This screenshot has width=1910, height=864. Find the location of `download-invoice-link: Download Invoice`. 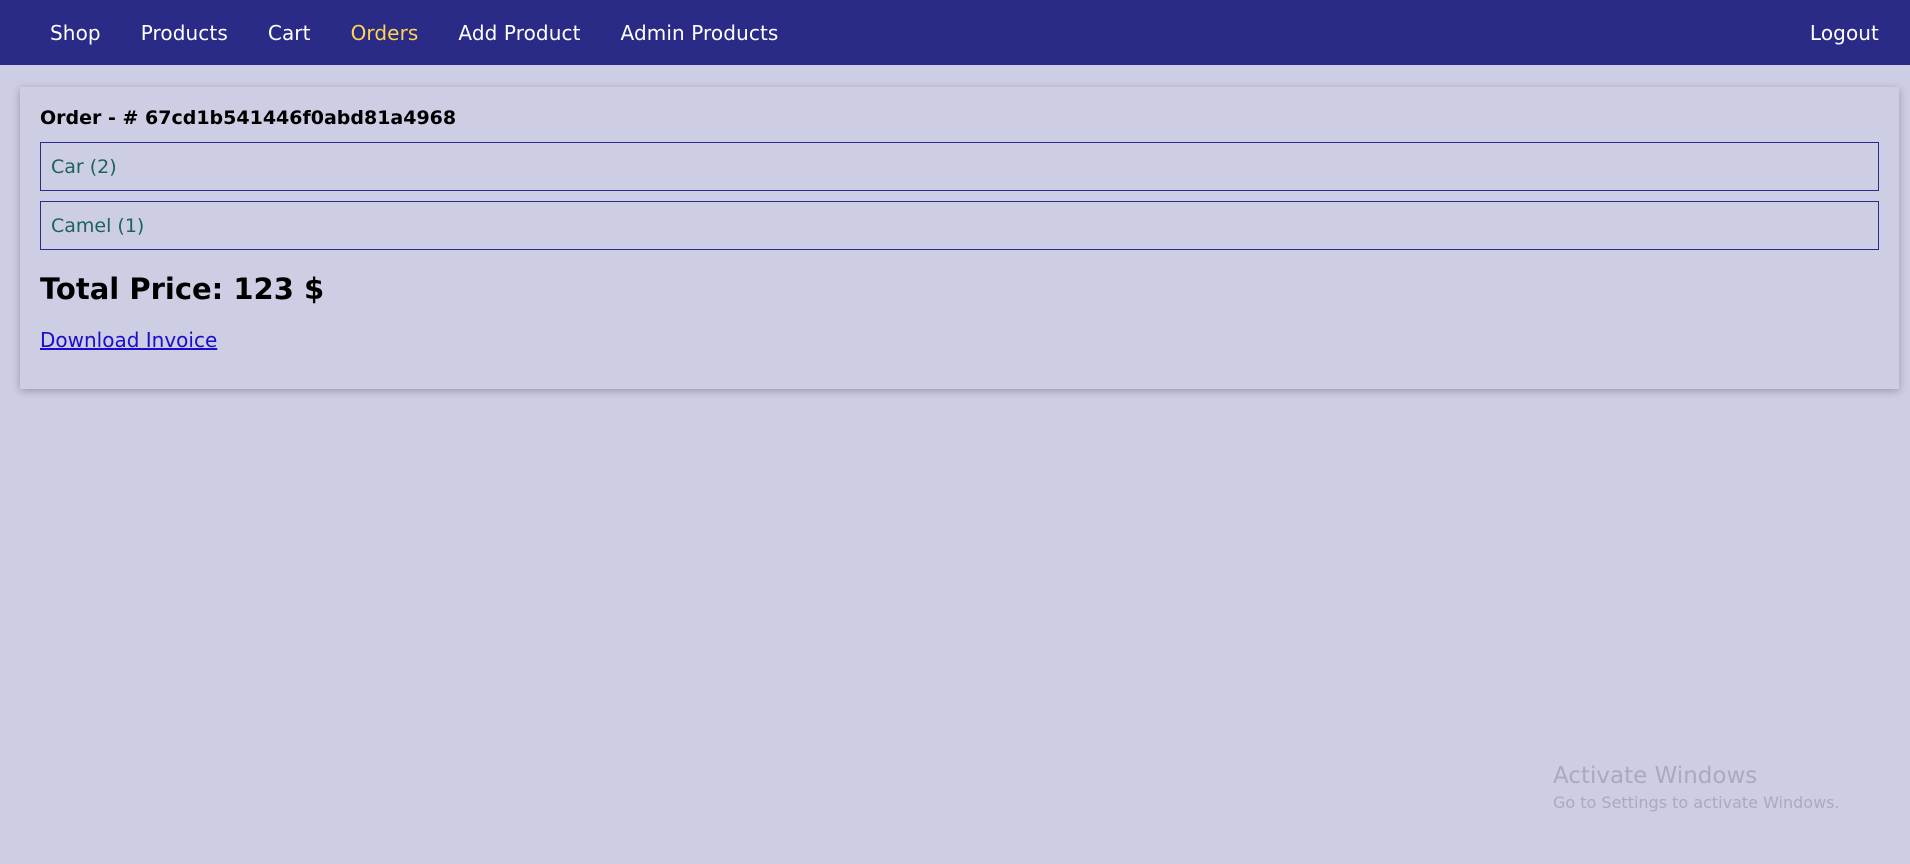

download-invoice-link: Download Invoice is located at coordinates (128, 340).